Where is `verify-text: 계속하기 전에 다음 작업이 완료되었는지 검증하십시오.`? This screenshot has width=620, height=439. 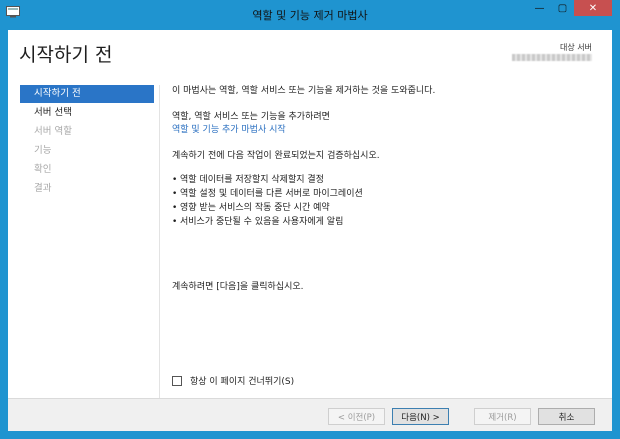 verify-text: 계속하기 전에 다음 작업이 완료되었는지 검증하십시오. is located at coordinates (276, 156).